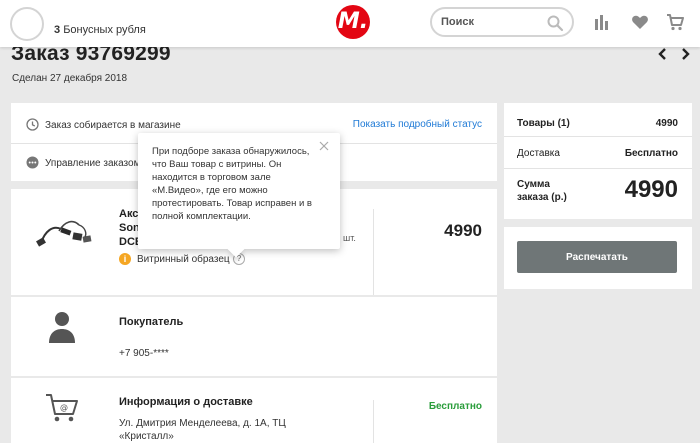 This screenshot has height=443, width=700. Describe the element at coordinates (542, 191) in the screenshot. I see `summary-total-label: Сумма заказа (р.)` at that location.